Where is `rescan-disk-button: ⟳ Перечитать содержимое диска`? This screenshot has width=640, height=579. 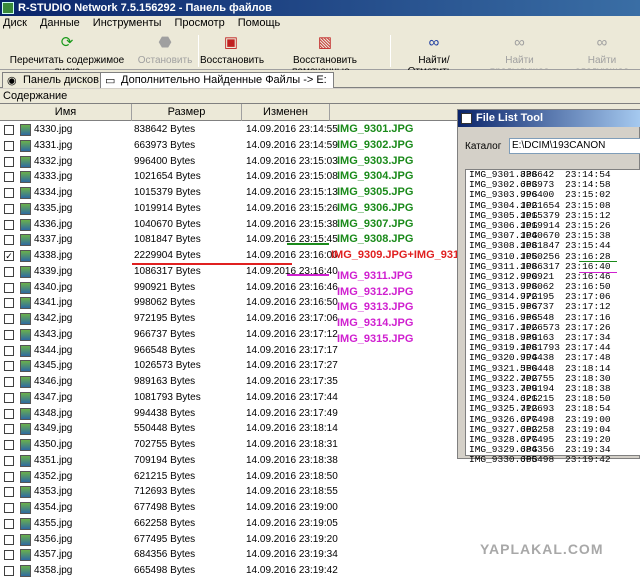
rescan-disk-button: ⟳ Перечитать содержимое диска is located at coordinates (67, 55).